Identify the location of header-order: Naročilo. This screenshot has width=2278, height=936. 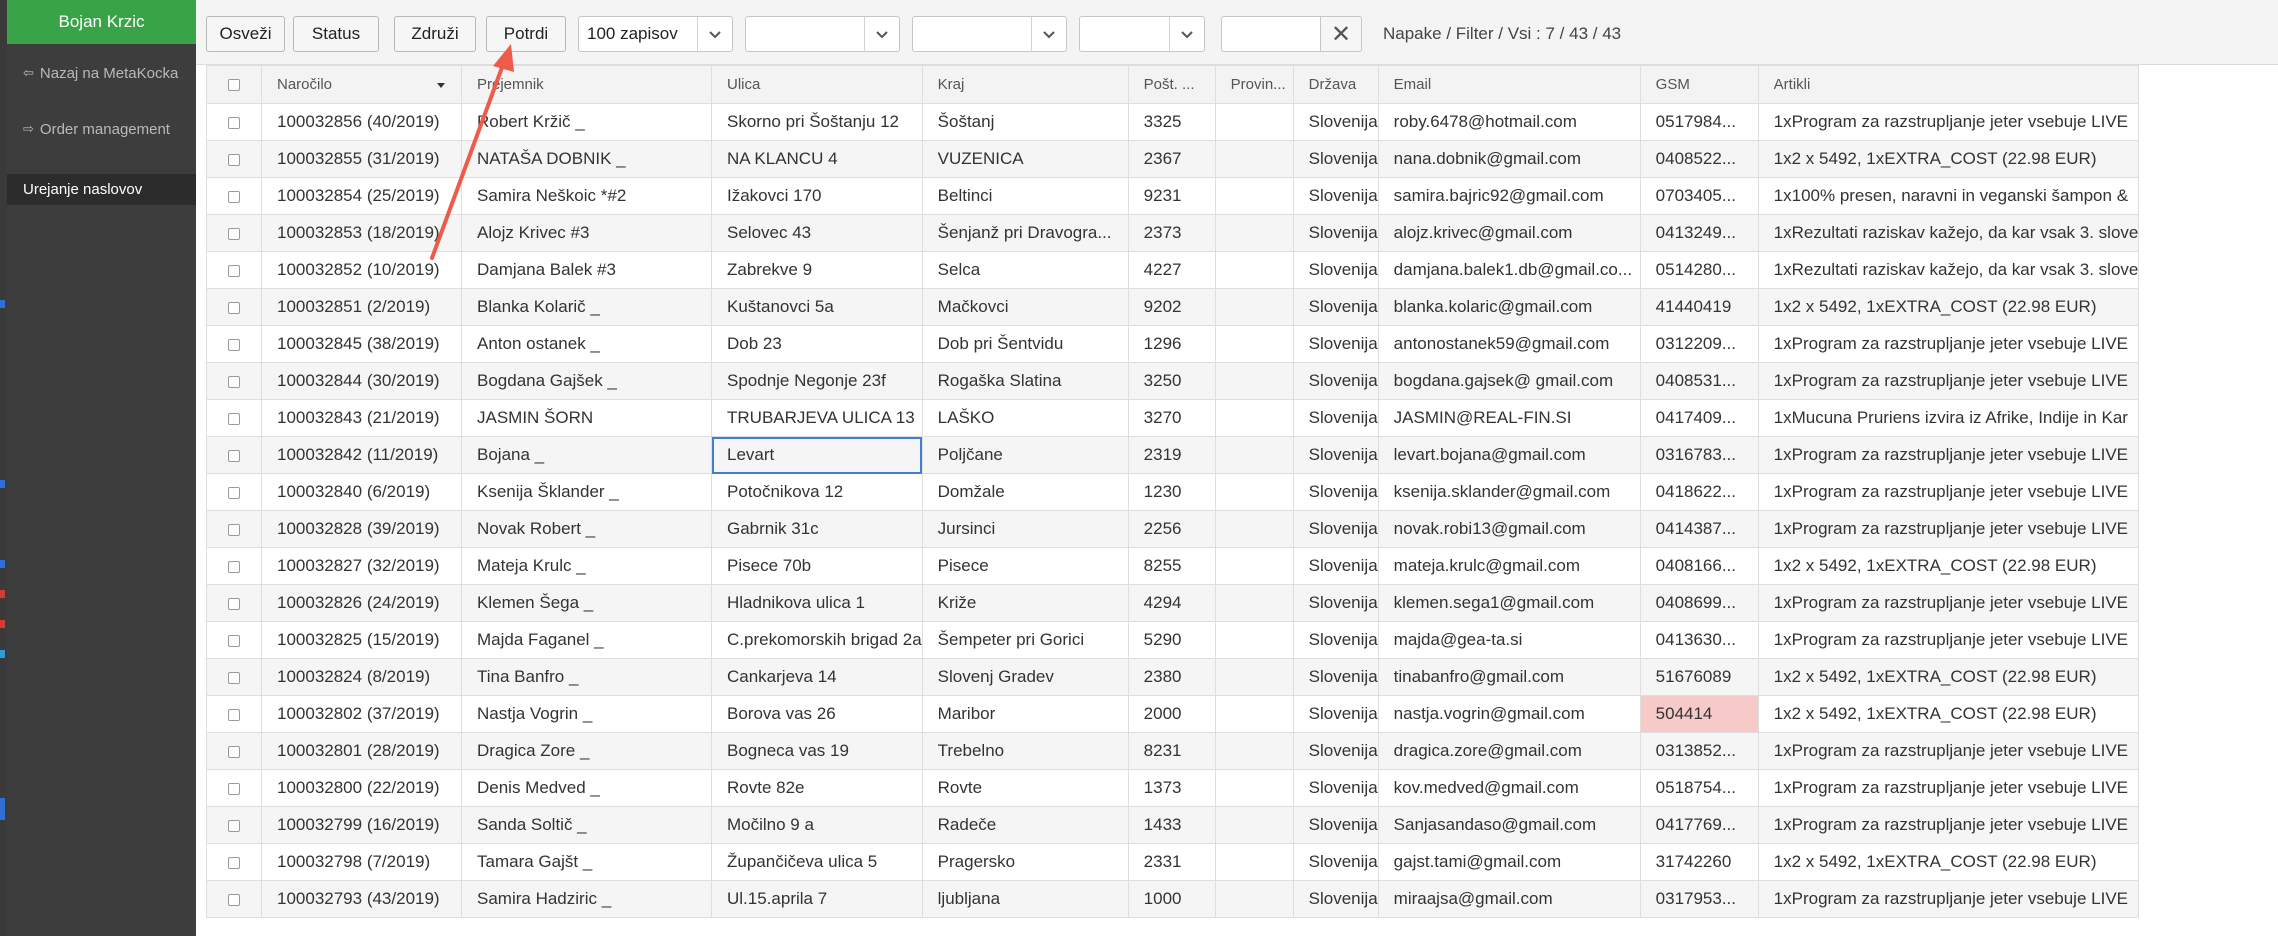
(361, 84).